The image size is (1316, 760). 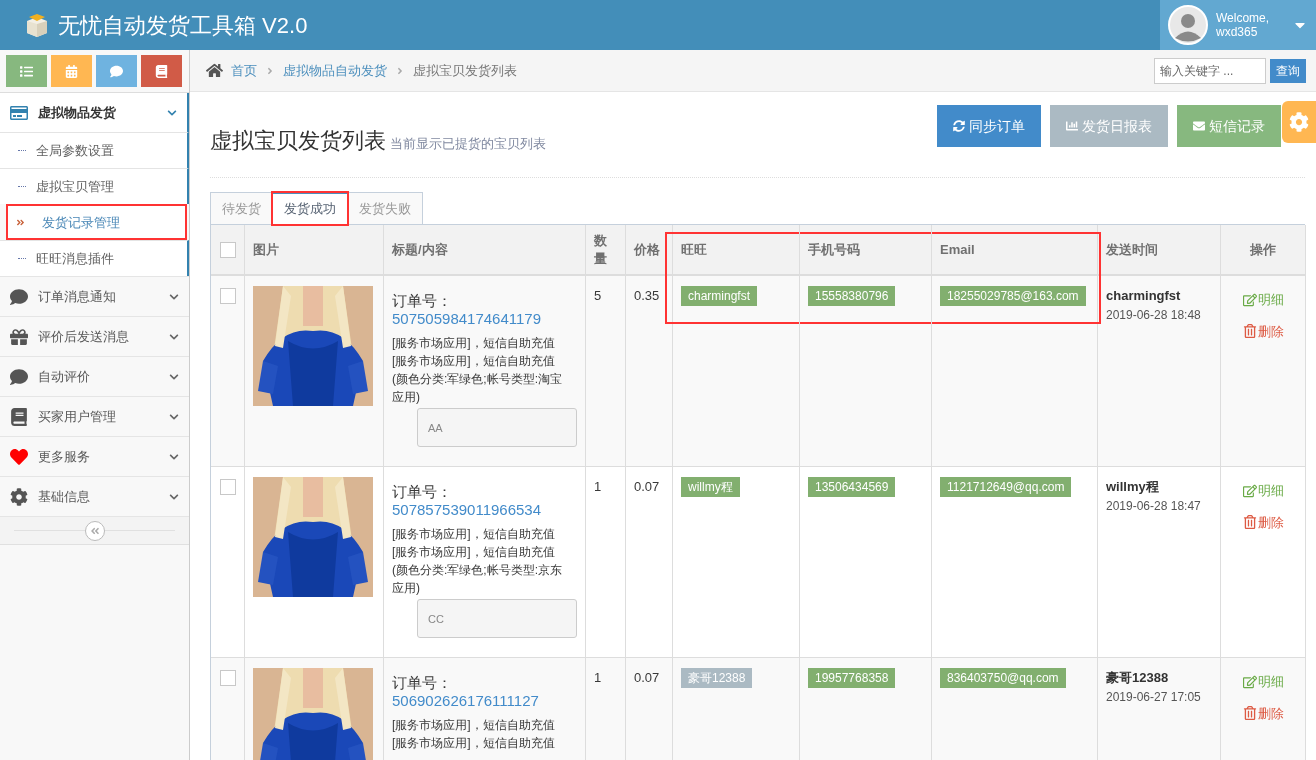 What do you see at coordinates (989, 126) in the screenshot?
I see `action-button: 同步订单` at bounding box center [989, 126].